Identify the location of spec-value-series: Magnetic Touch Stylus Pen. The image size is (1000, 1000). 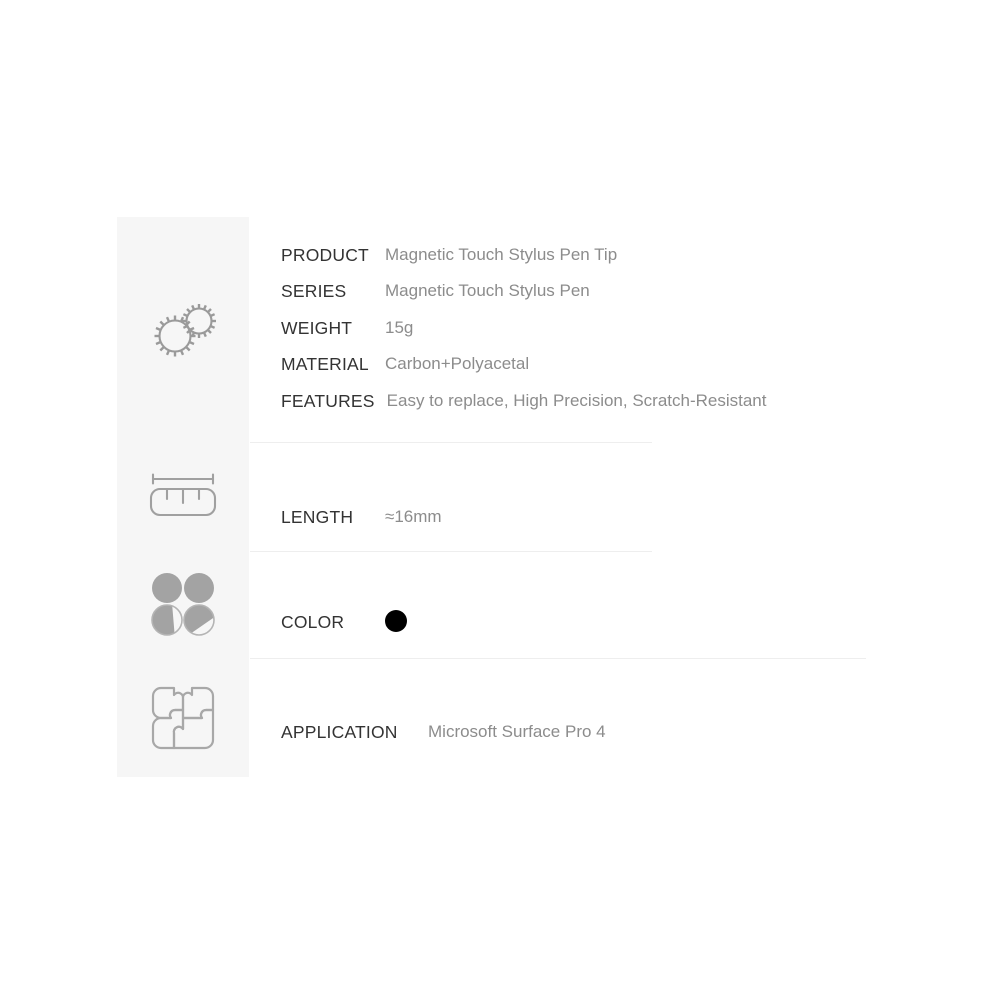
(487, 290).